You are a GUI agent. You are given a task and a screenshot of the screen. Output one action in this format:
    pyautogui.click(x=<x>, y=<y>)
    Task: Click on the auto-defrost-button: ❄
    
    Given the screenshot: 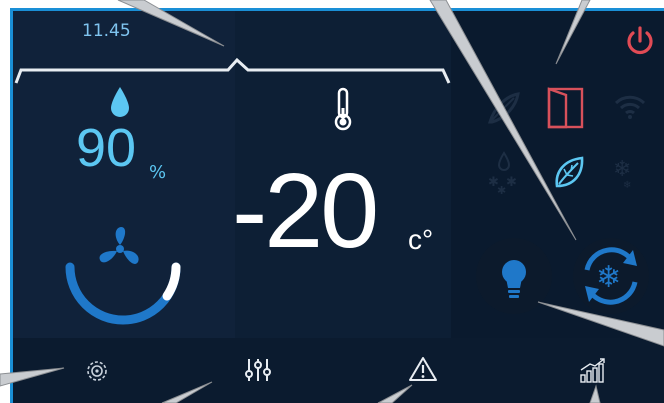 What is the action you would take?
    pyautogui.click(x=611, y=276)
    